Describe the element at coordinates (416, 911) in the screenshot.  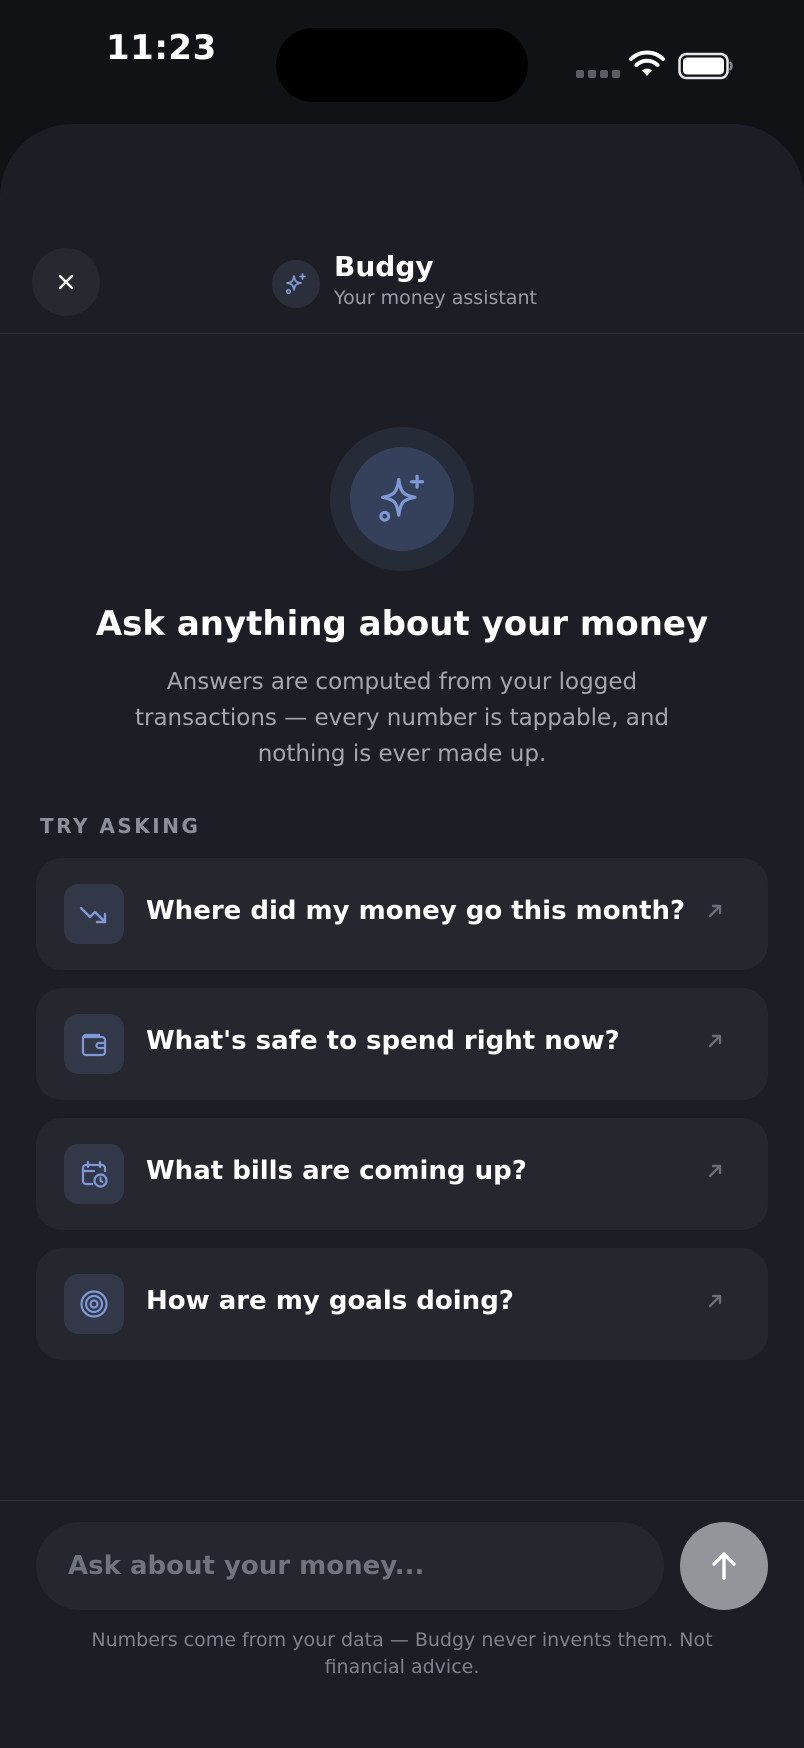
I see `suggestion-label: Where did my money go this month?` at that location.